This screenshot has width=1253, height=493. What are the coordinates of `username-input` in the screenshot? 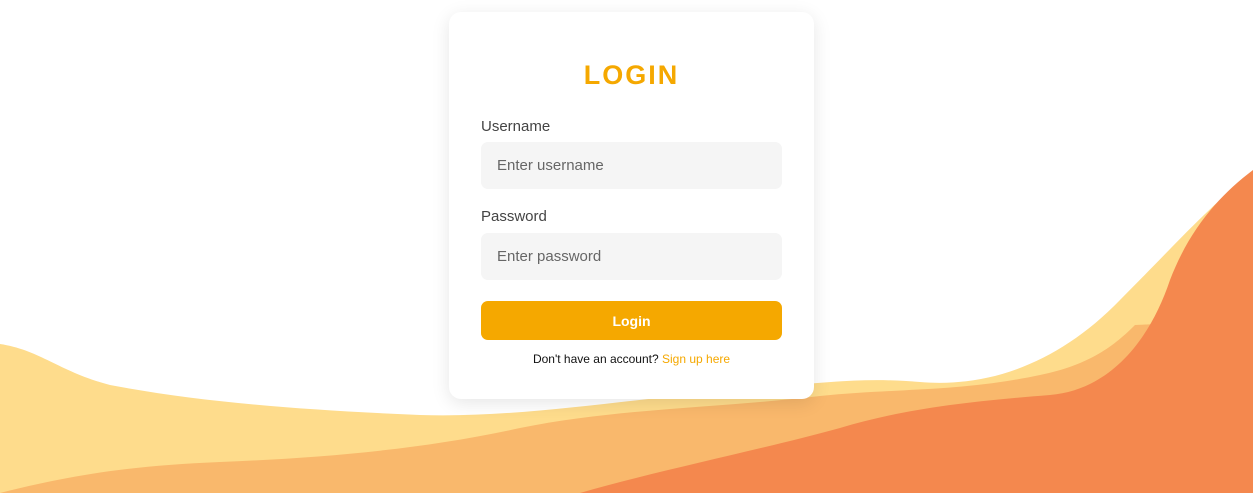 It's located at (631, 165).